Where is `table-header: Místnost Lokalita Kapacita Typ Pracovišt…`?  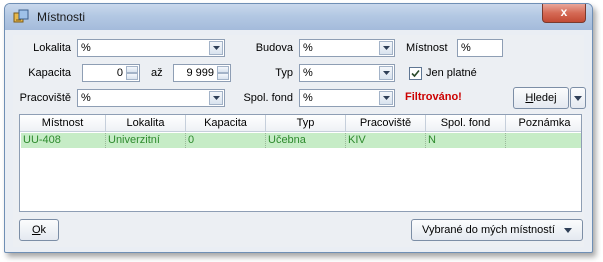
table-header: Místnost Lokalita Kapacita Typ Pracovišt… is located at coordinates (300, 123).